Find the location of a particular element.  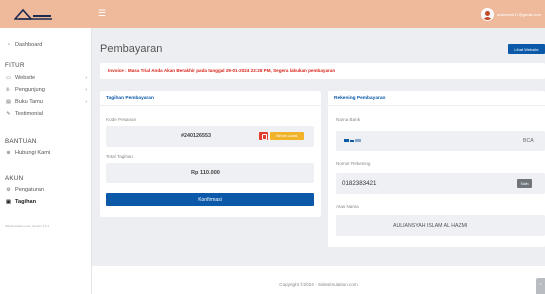

sidebar-item-label: Pengaturan is located at coordinates (29, 190).